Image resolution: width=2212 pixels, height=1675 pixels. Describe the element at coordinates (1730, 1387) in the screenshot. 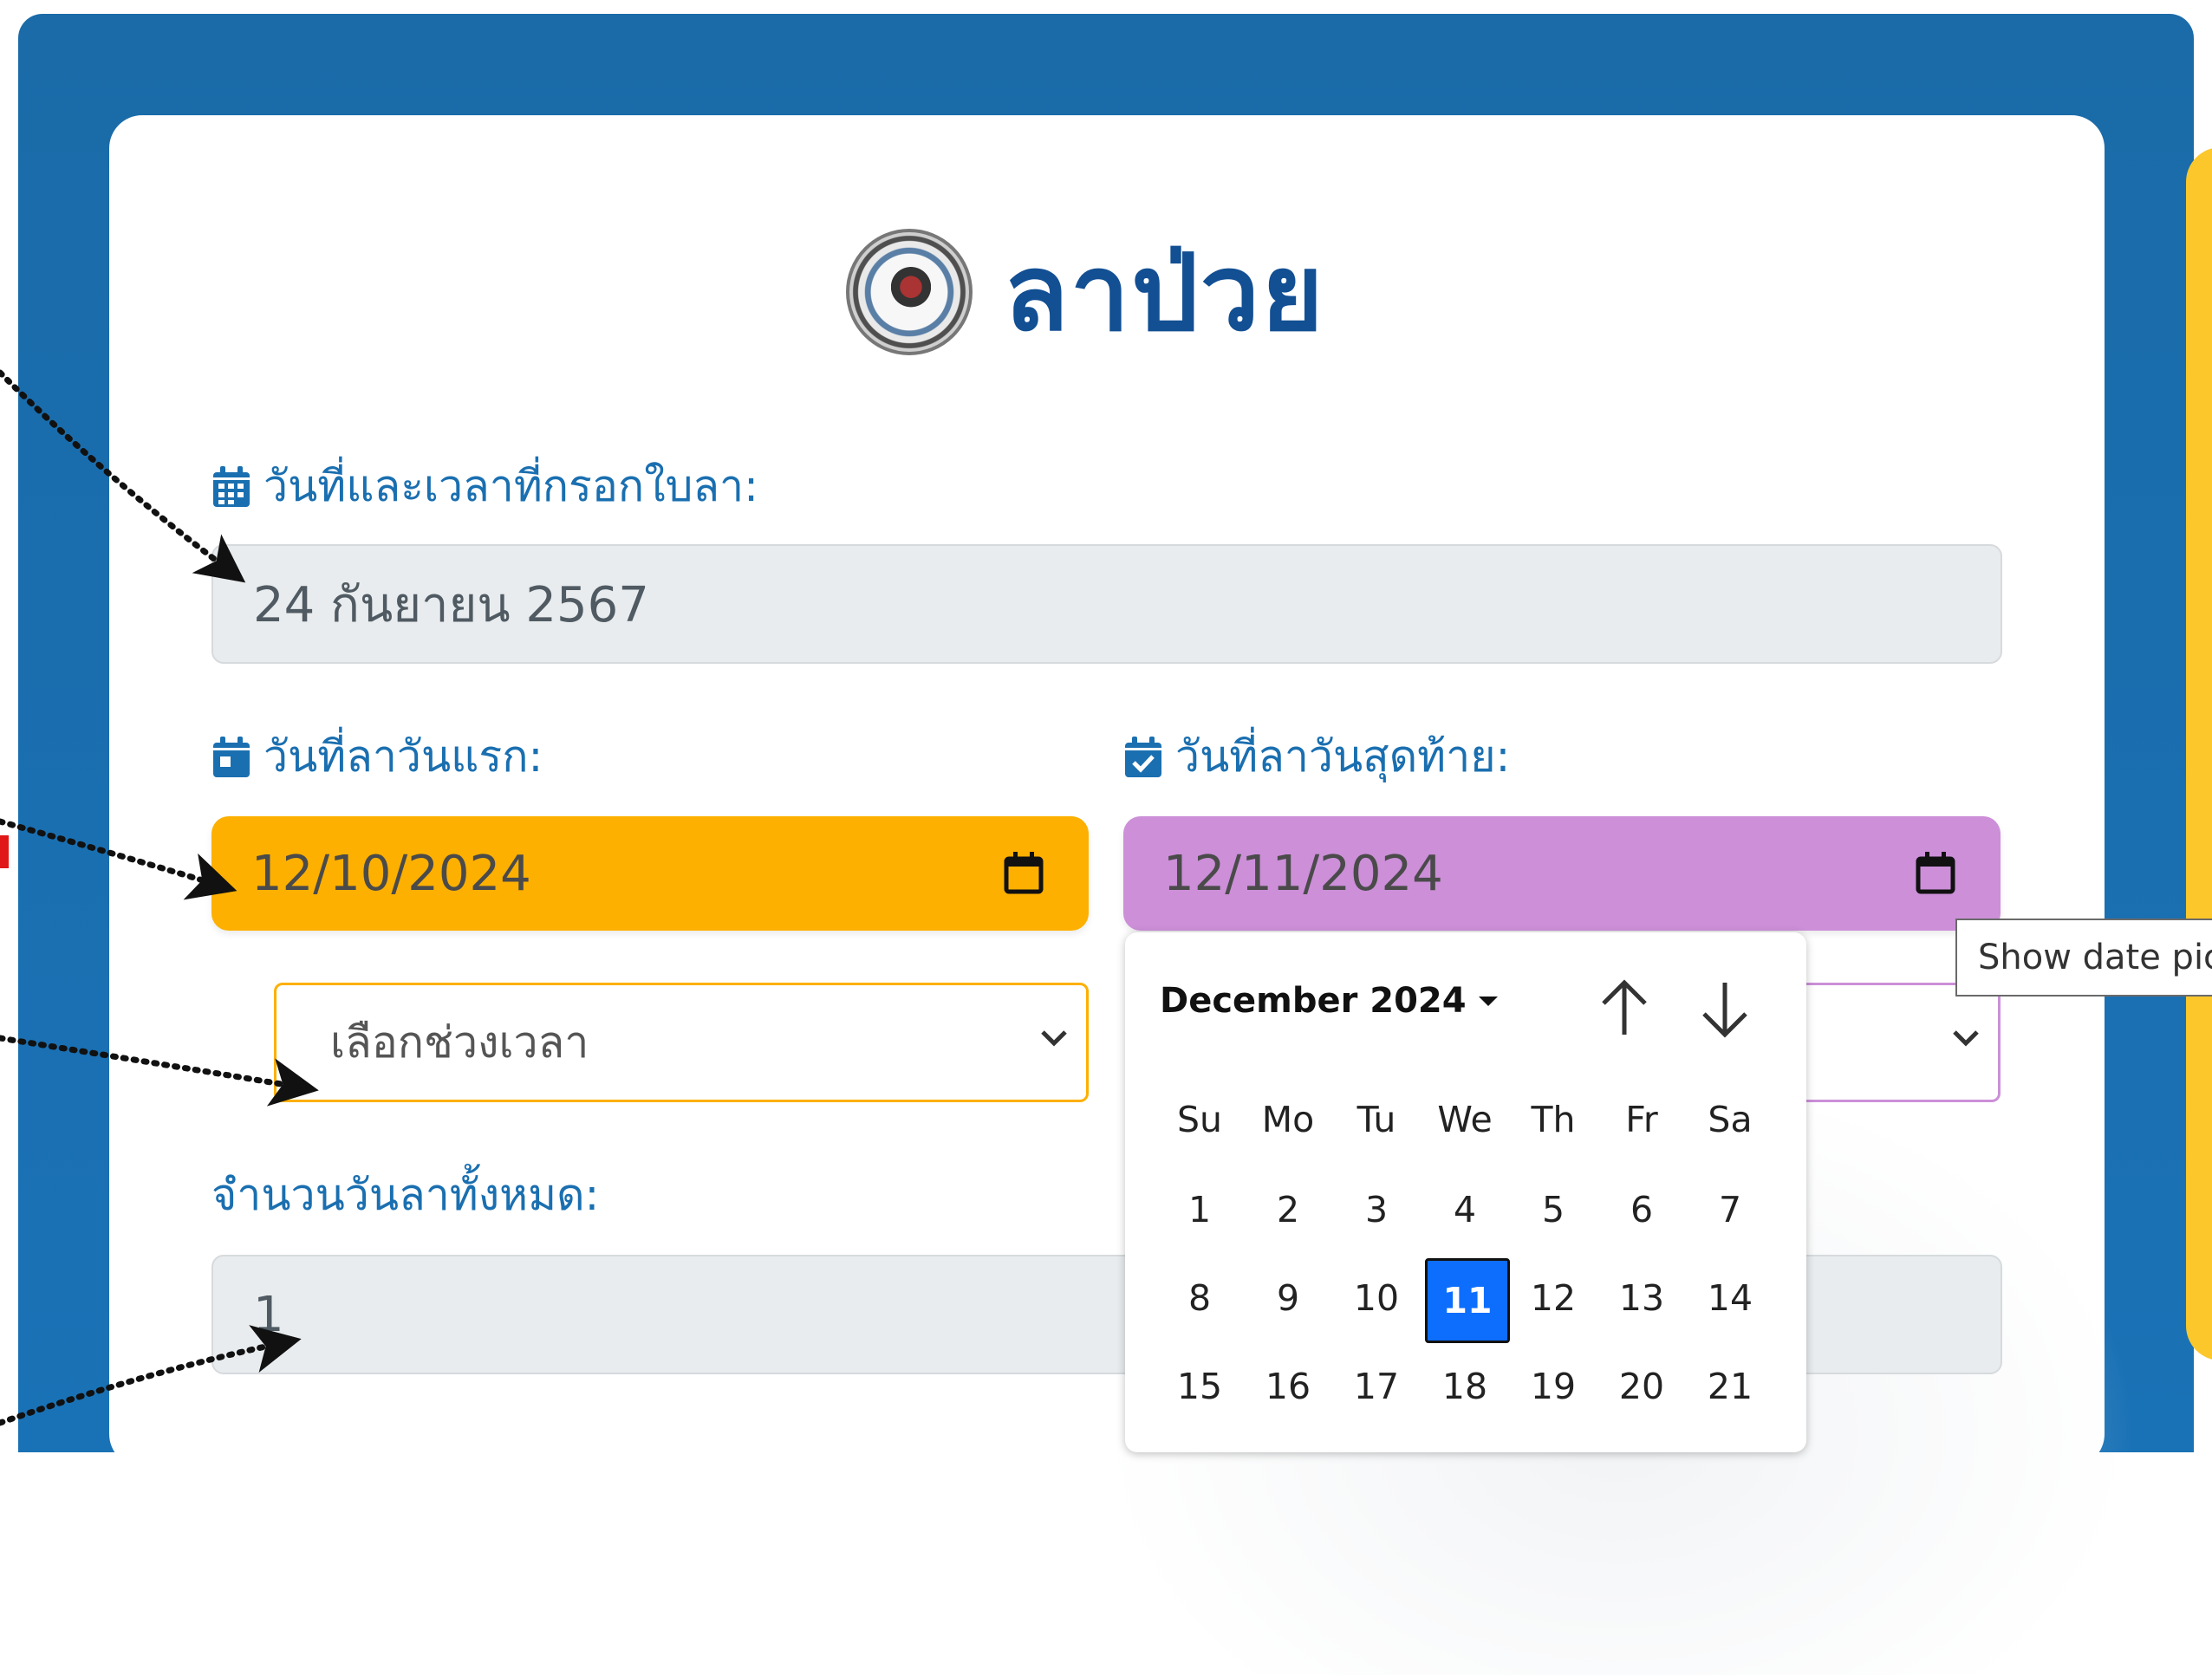

I see `day-cell: 21` at that location.